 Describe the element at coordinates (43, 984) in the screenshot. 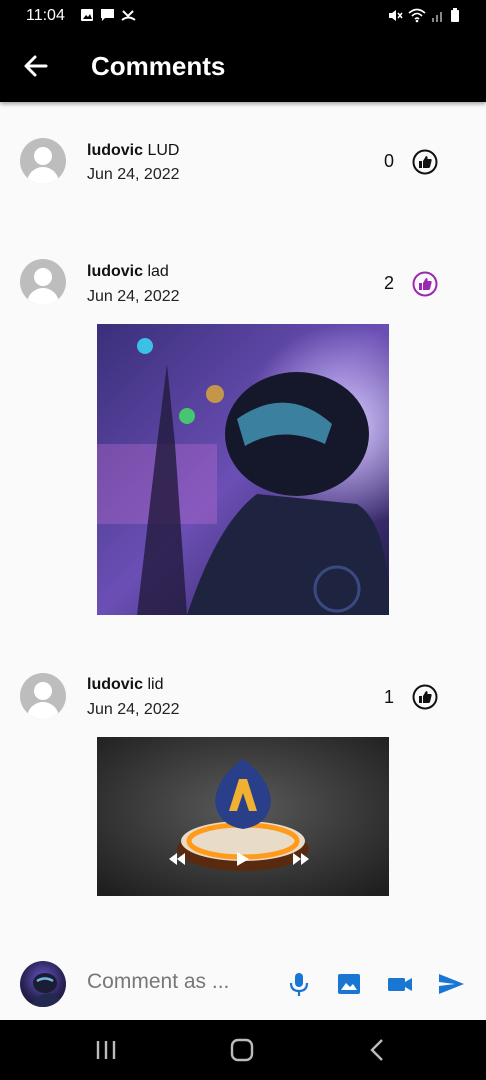

I see `current-user-avatar` at that location.